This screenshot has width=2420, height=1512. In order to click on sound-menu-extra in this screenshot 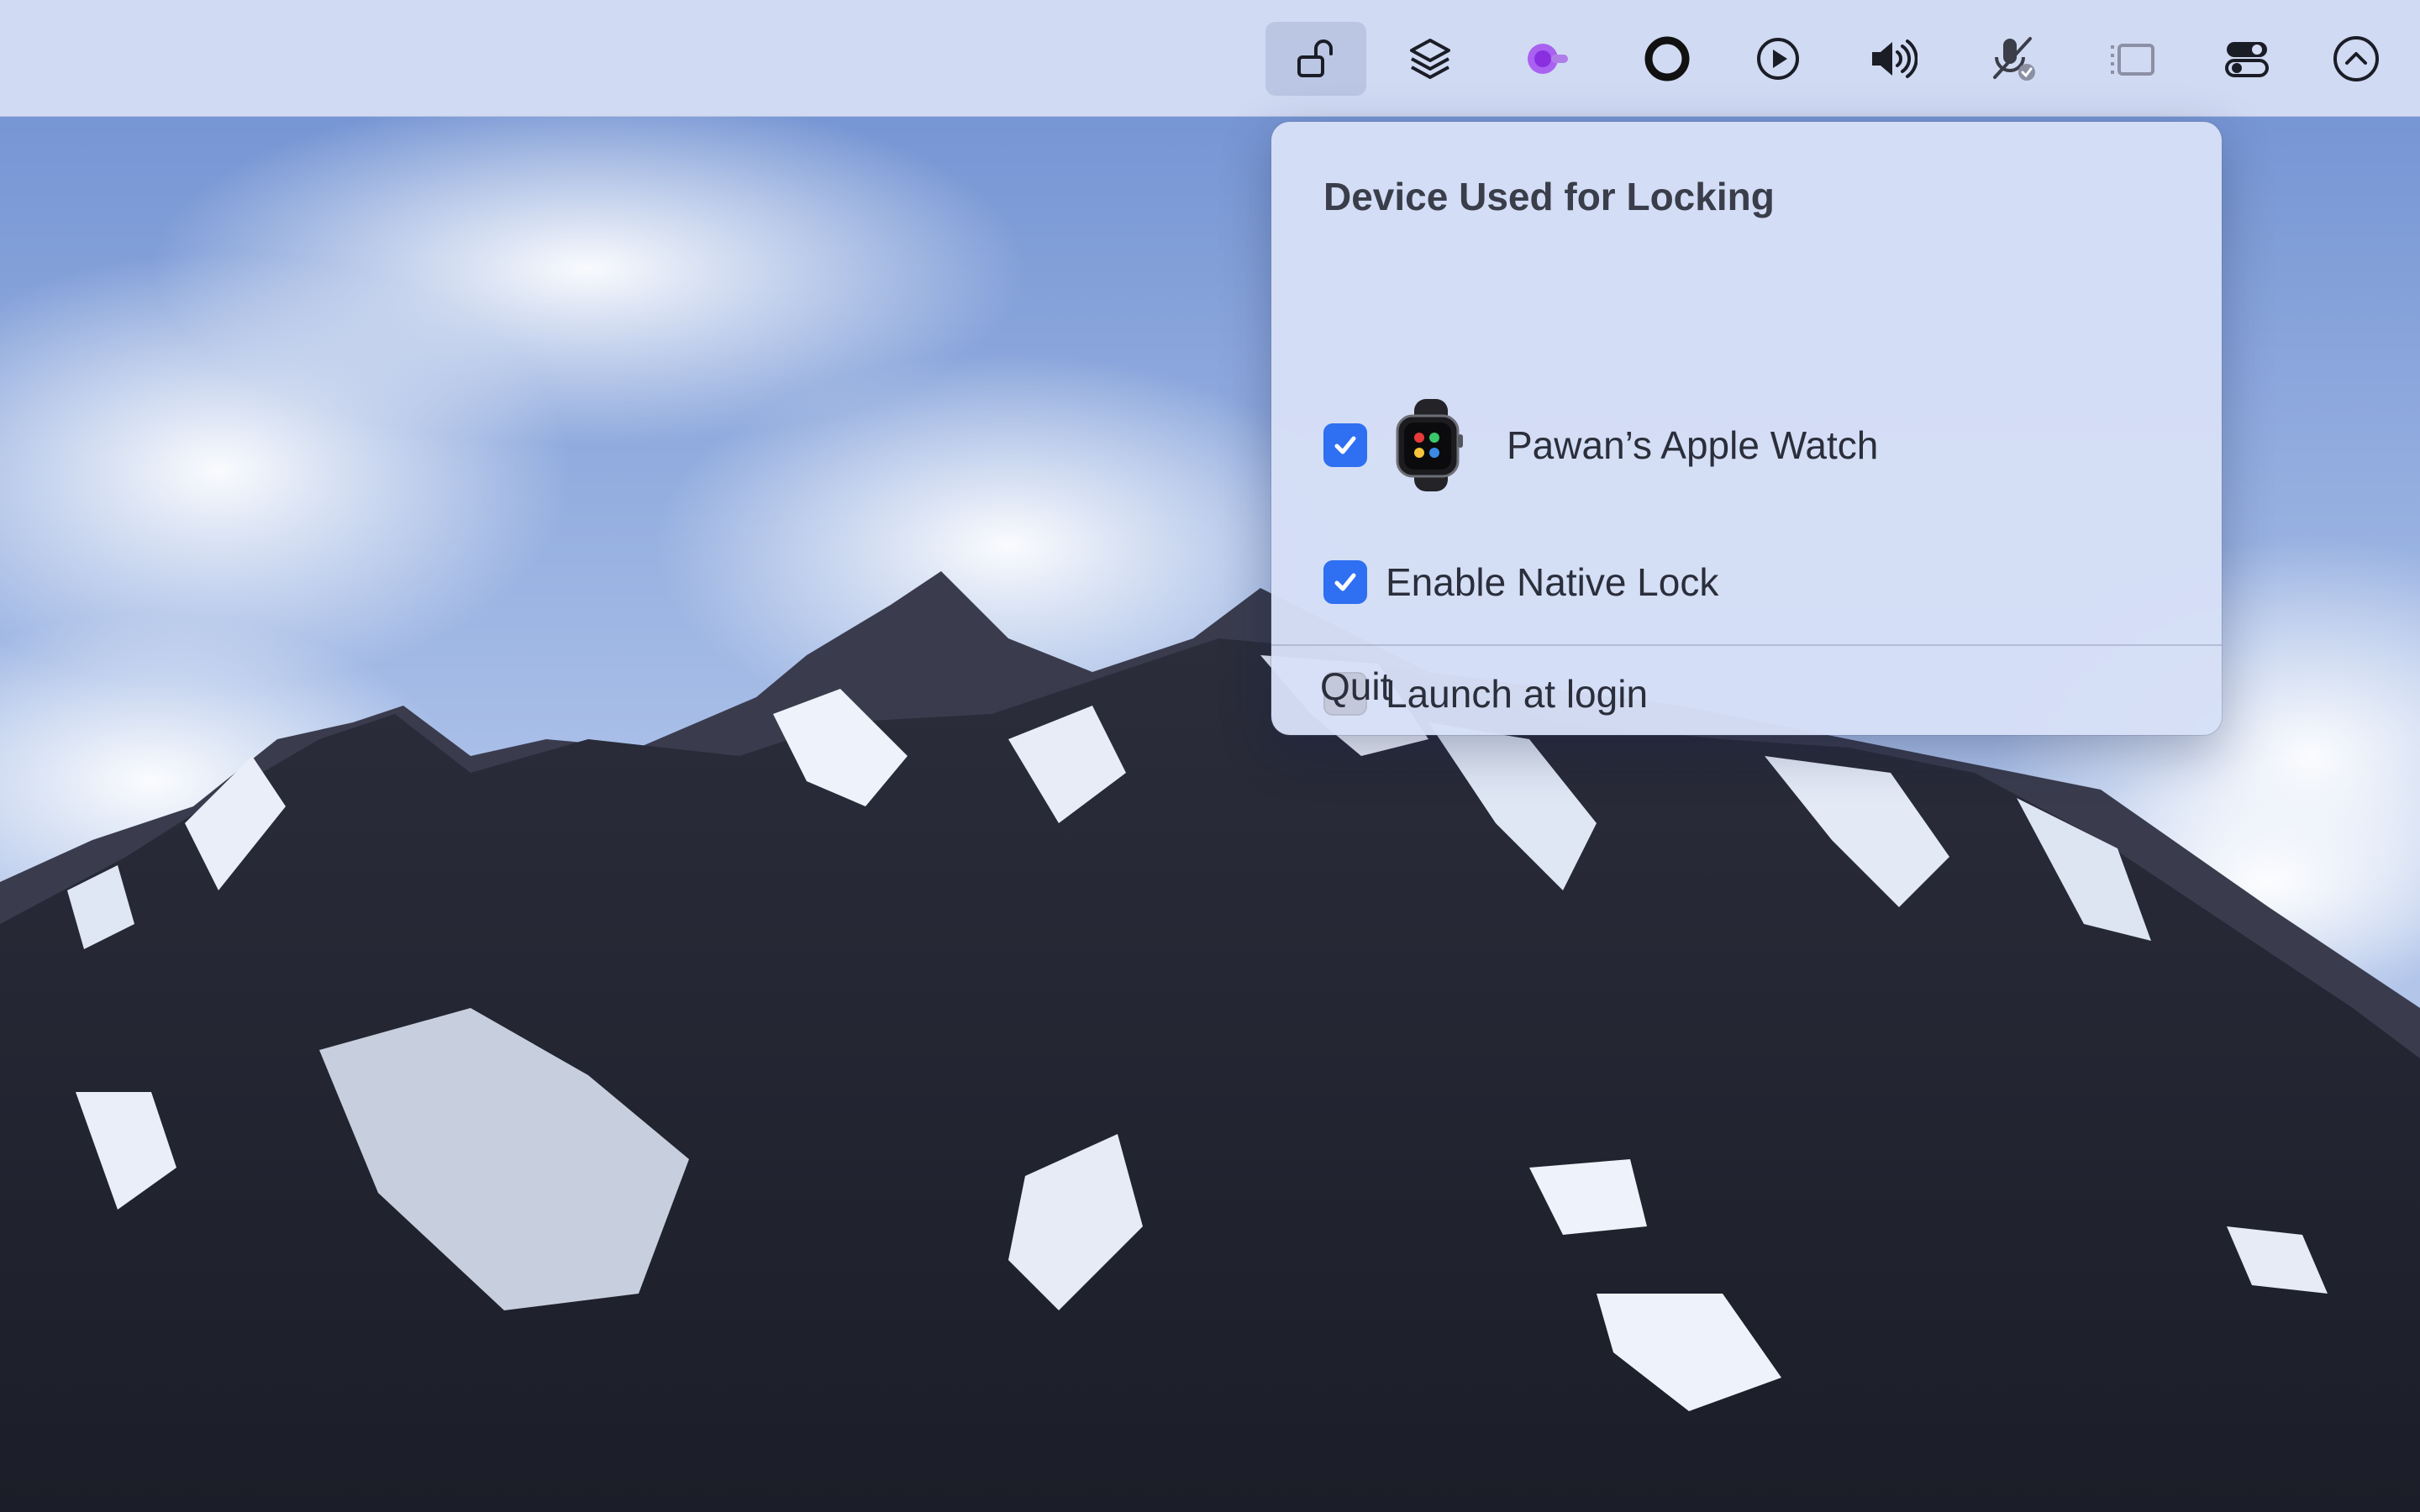, I will do `click(1892, 59)`.